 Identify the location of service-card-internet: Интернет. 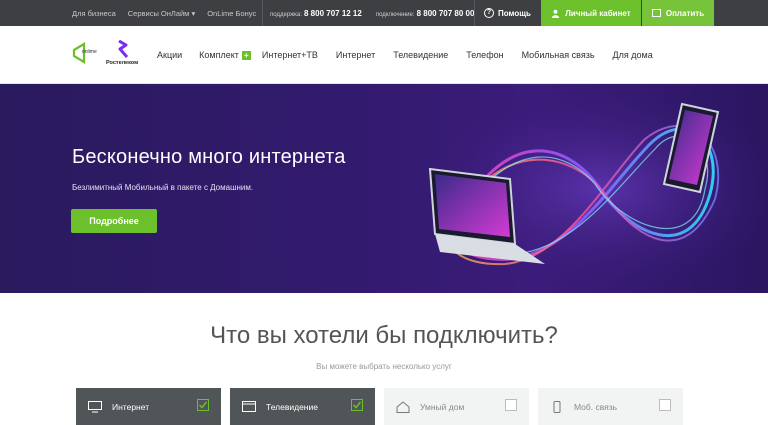
(148, 406).